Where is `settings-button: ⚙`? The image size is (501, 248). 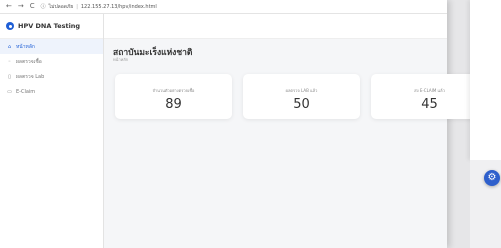
settings-button: ⚙ is located at coordinates (492, 178).